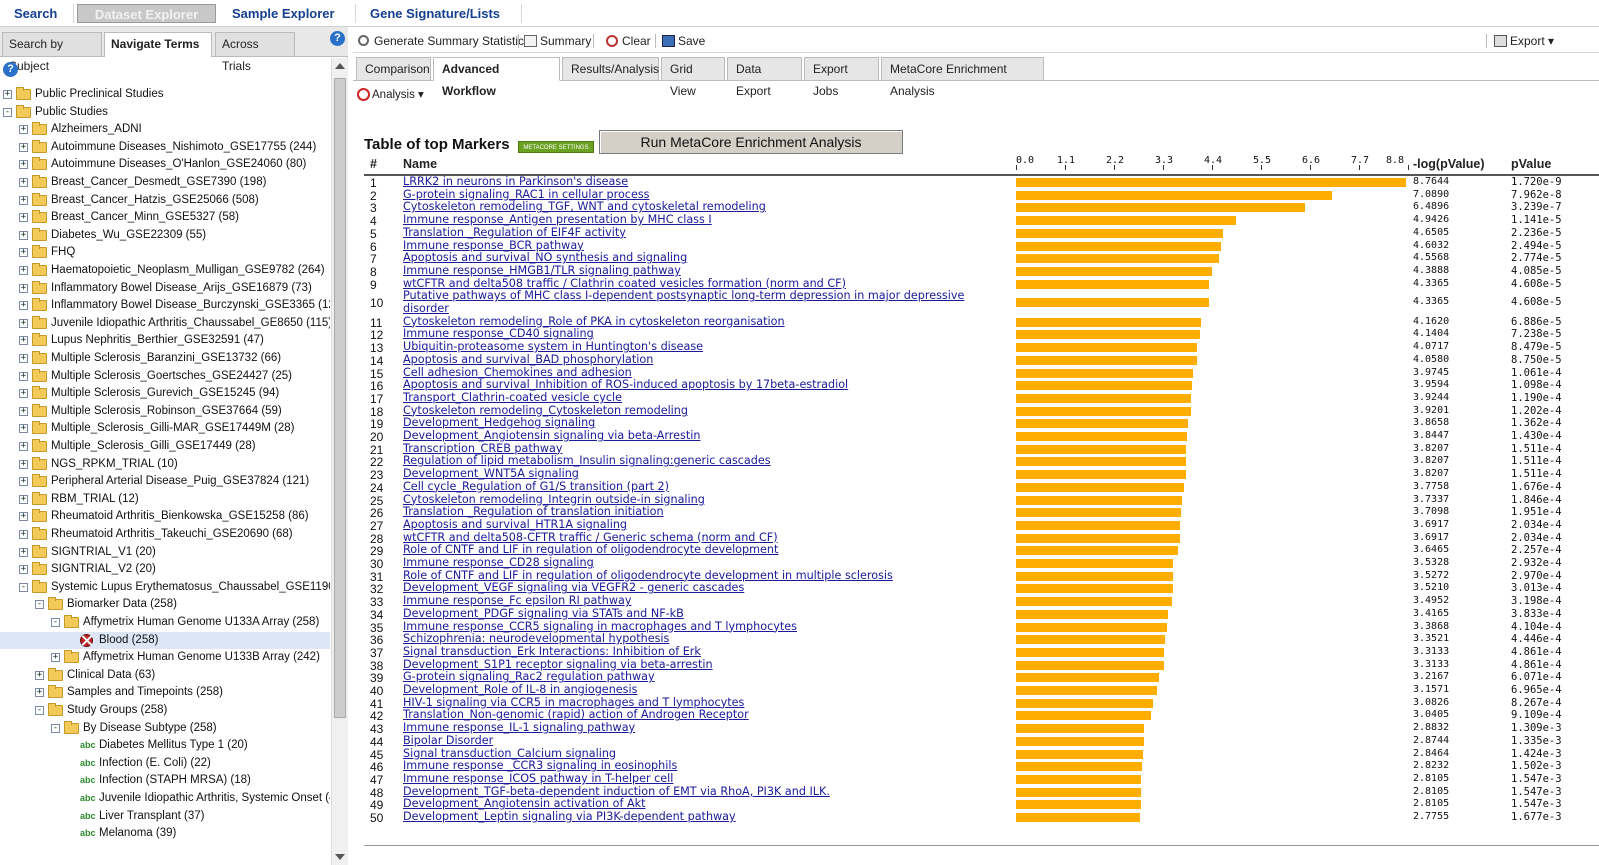  I want to click on tree-node: + Breast_Cancer_Desmedt_GSE7390 (198), so click(165, 182).